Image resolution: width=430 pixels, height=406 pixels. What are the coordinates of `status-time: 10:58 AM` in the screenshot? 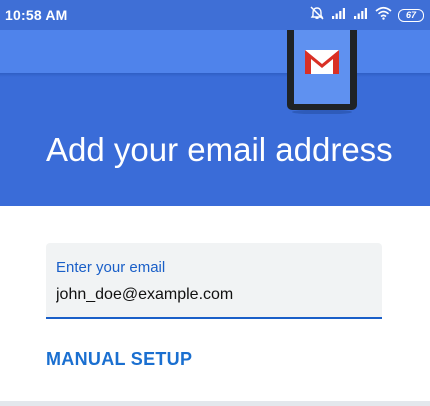 It's located at (36, 15).